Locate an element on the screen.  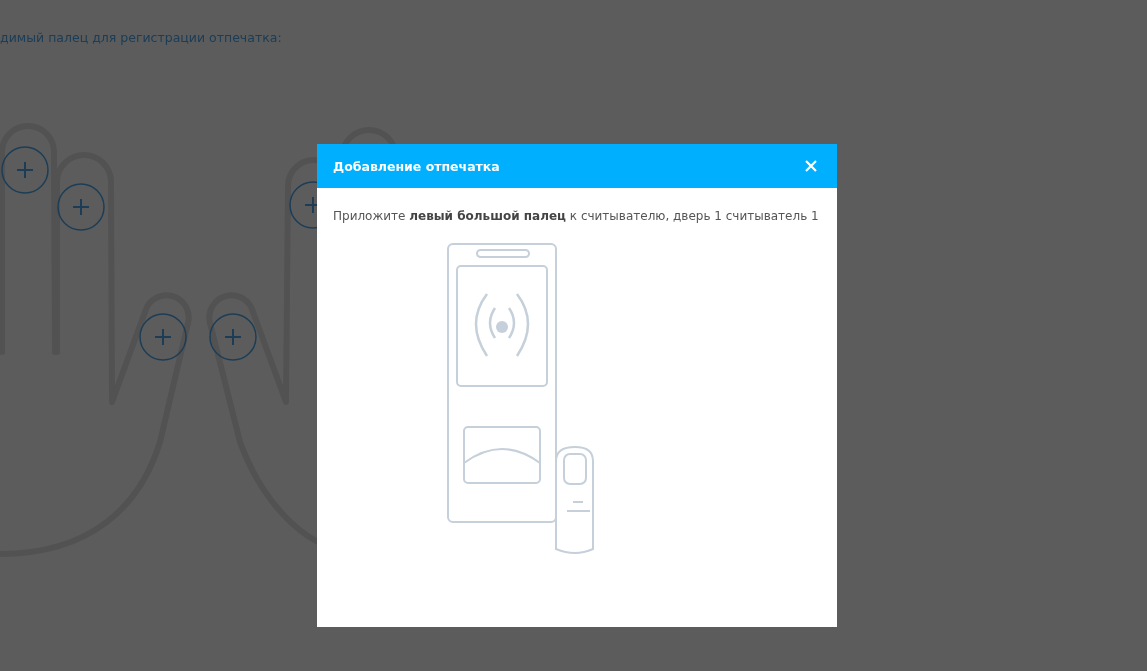
instruction-text: димый палец для регистрации отпечатка: is located at coordinates (141, 38).